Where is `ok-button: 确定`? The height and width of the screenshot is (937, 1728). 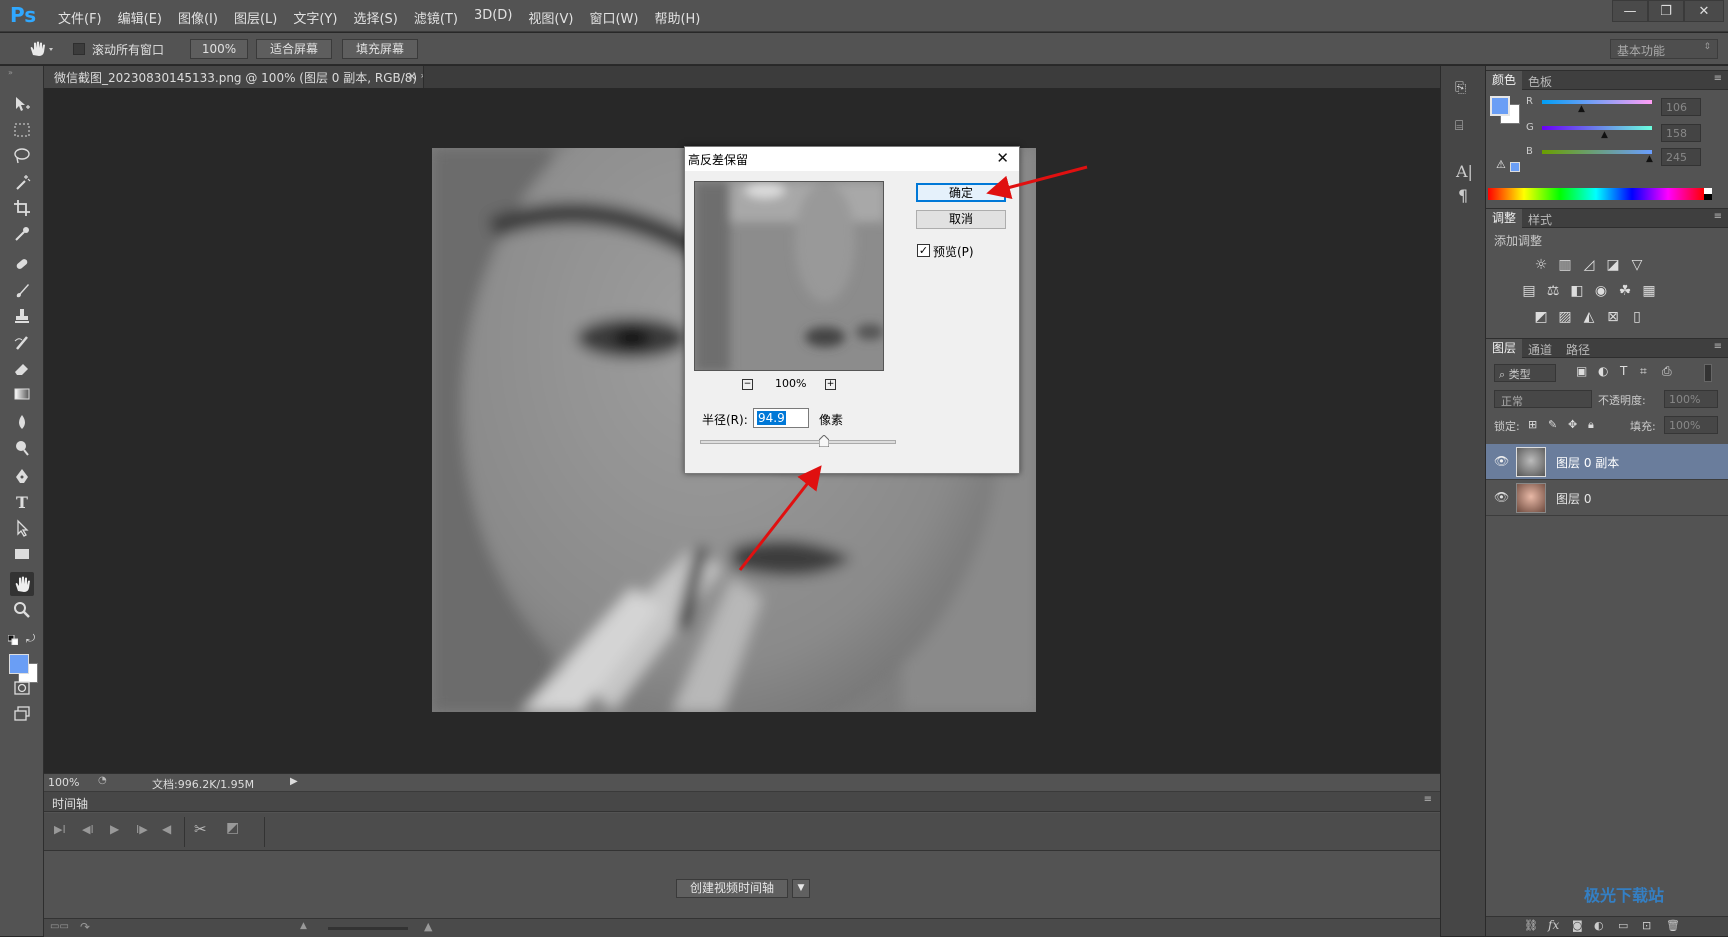 ok-button: 确定 is located at coordinates (961, 192).